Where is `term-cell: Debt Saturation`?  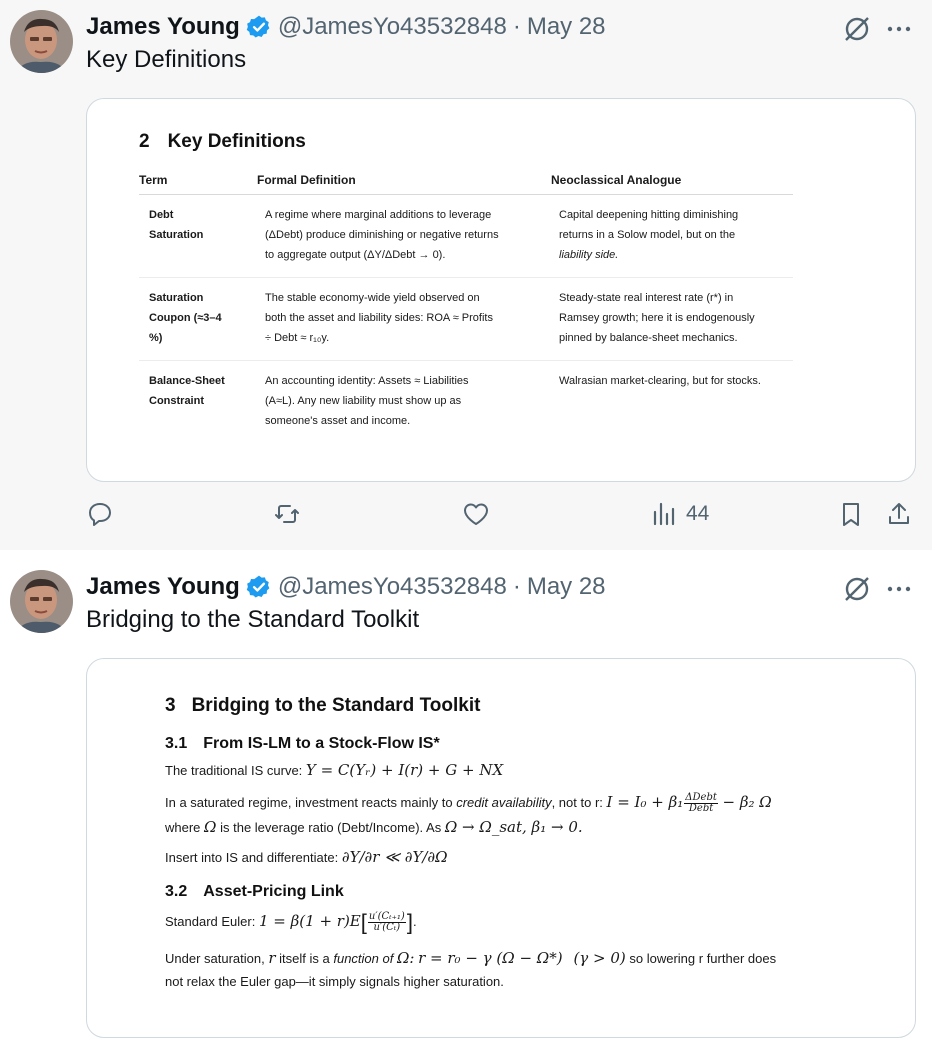
term-cell: Debt Saturation is located at coordinates (198, 236).